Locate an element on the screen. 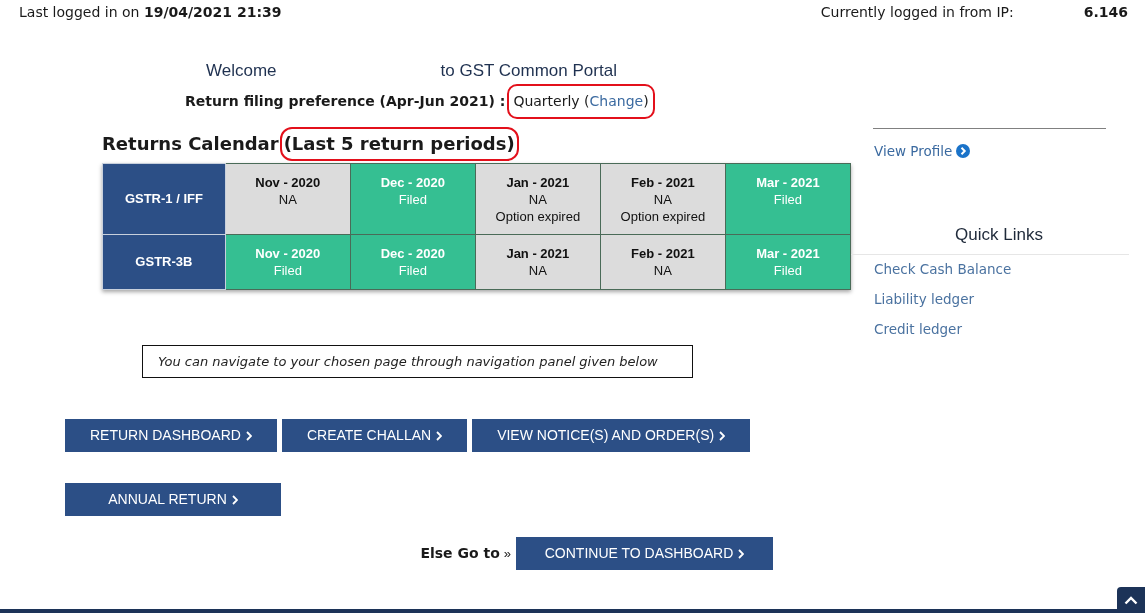 The height and width of the screenshot is (613, 1145). calendar-cell: Jan - 2021 NA Option expired is located at coordinates (538, 199).